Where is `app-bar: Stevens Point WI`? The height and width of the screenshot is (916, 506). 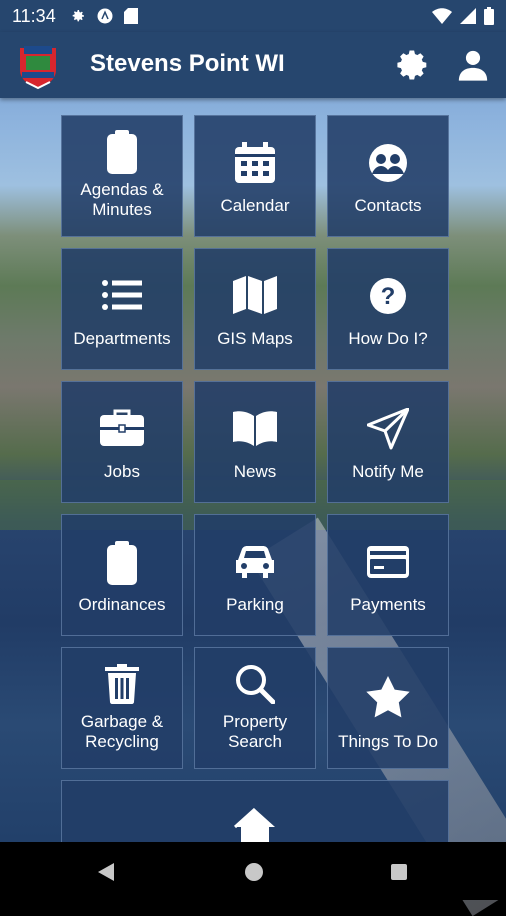 app-bar: Stevens Point WI is located at coordinates (253, 65).